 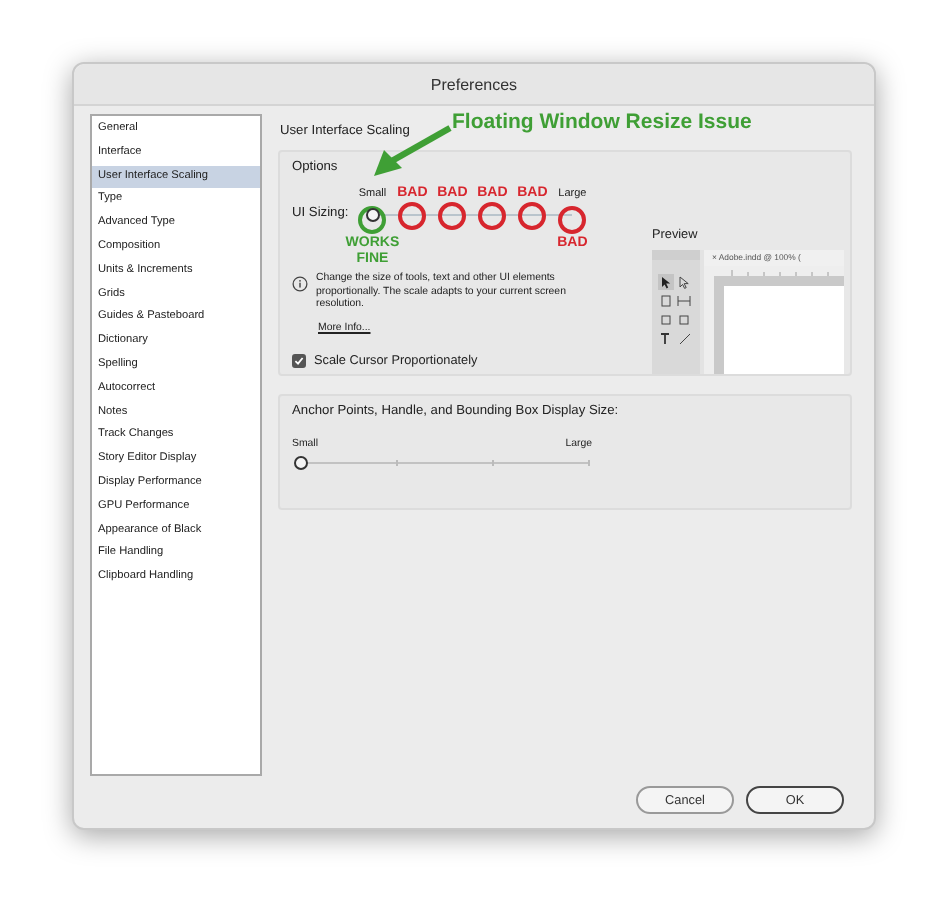 What do you see at coordinates (474, 84) in the screenshot?
I see `window-title: Preferences` at bounding box center [474, 84].